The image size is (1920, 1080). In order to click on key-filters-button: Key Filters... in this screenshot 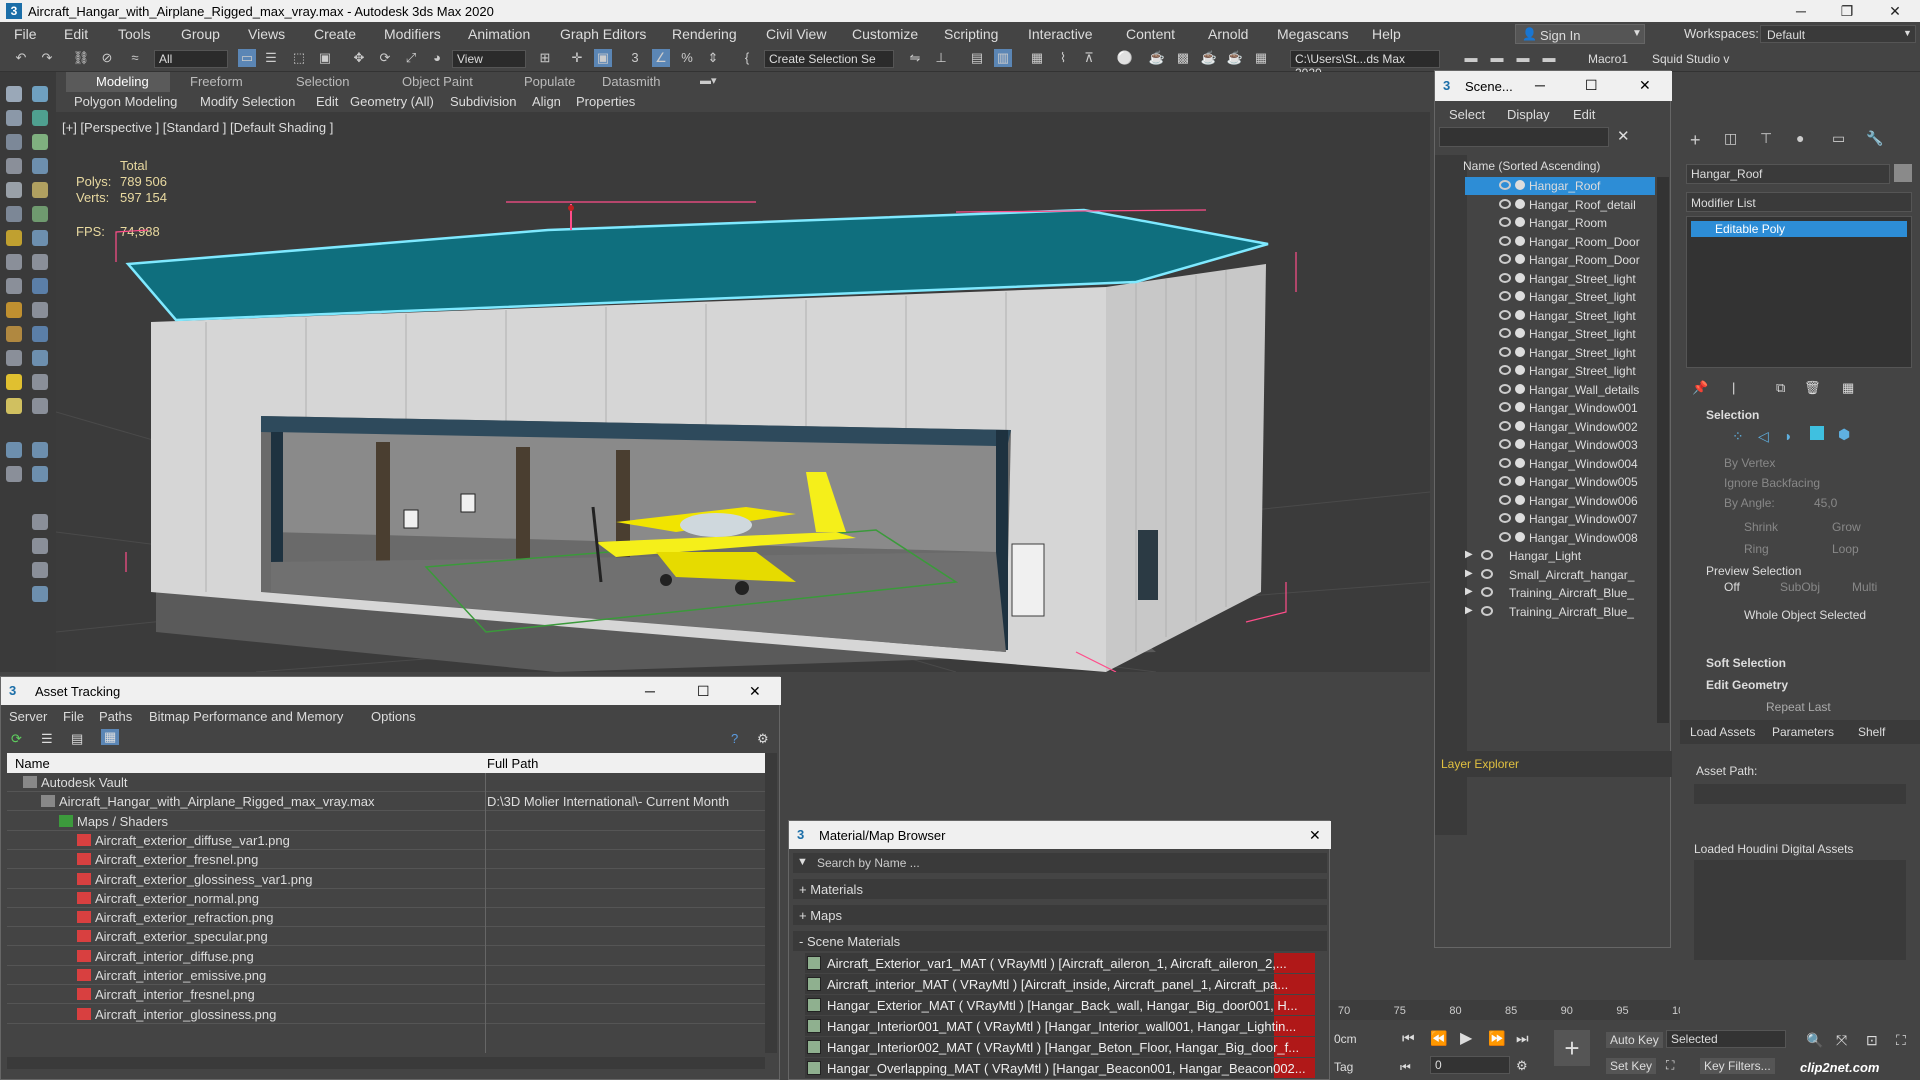, I will do `click(1737, 1066)`.